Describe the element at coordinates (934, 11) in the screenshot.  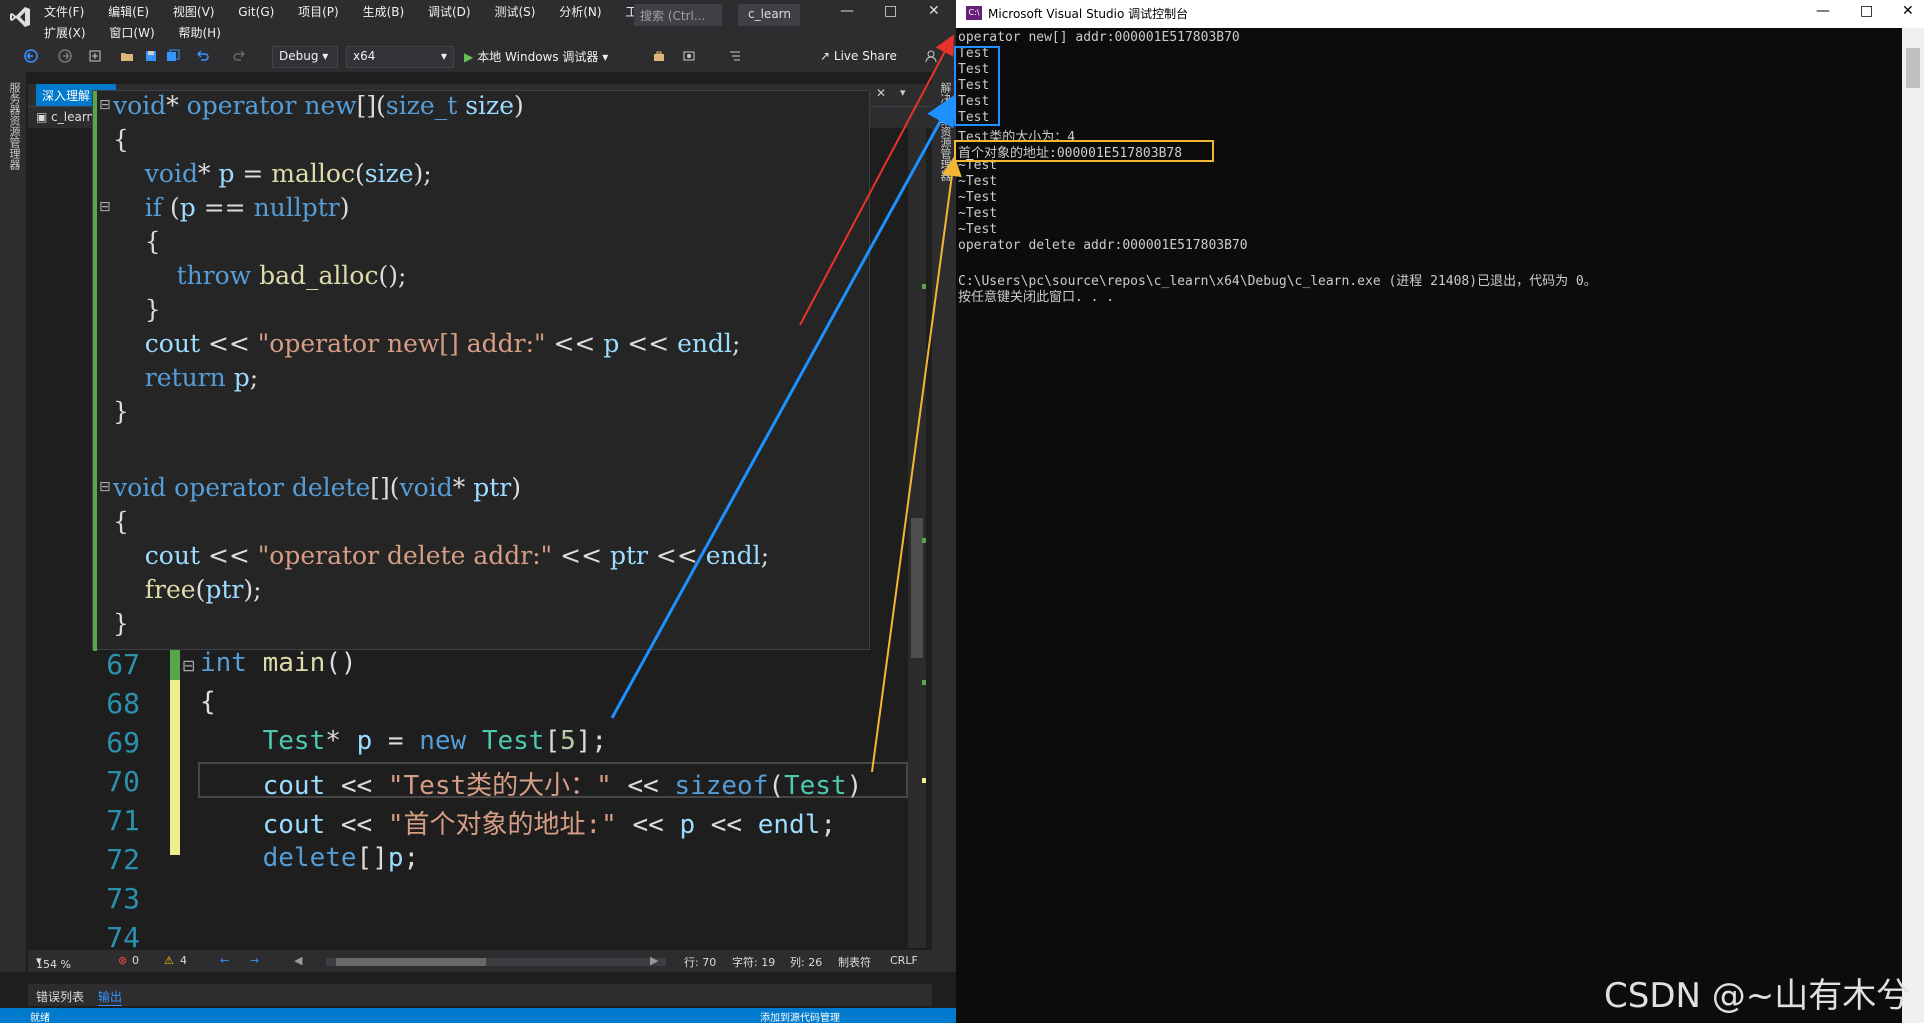
I see `close-icon: ✕` at that location.